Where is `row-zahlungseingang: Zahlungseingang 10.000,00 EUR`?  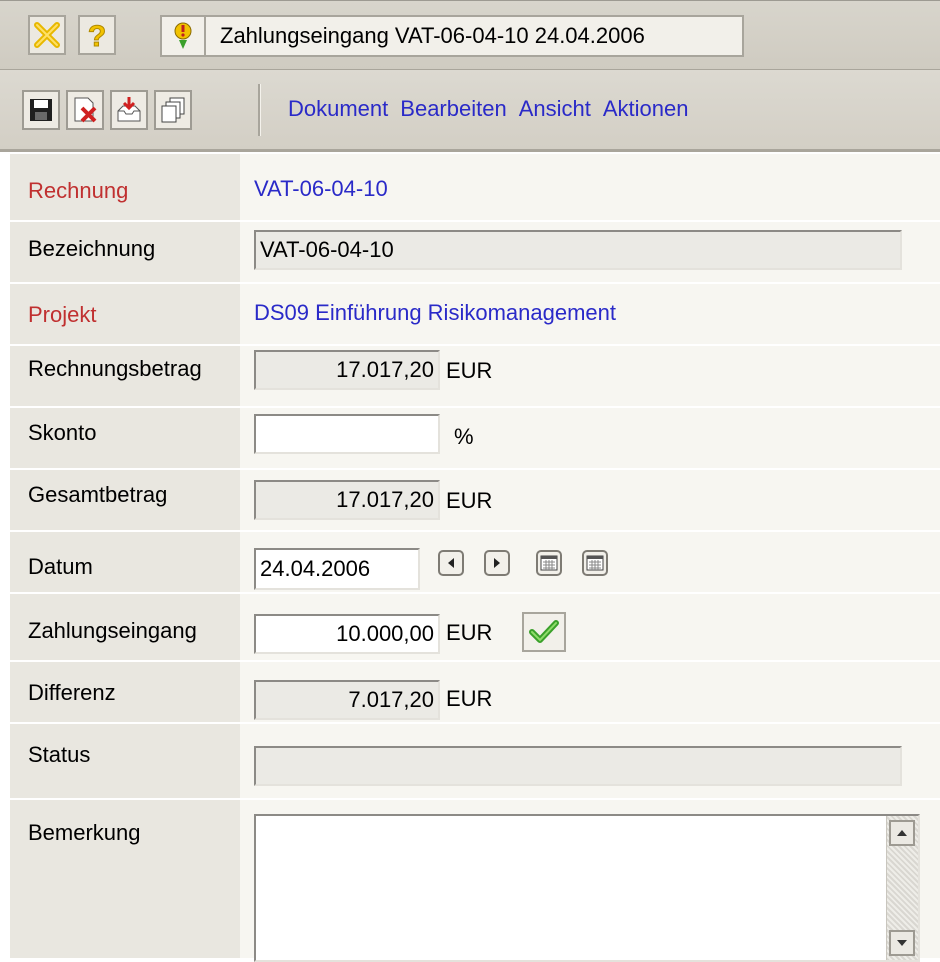 row-zahlungseingang: Zahlungseingang 10.000,00 EUR is located at coordinates (475, 626).